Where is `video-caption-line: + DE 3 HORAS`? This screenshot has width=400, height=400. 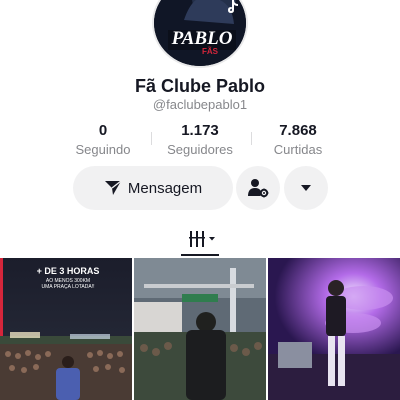
video-caption-line: + DE 3 HORAS is located at coordinates (68, 271).